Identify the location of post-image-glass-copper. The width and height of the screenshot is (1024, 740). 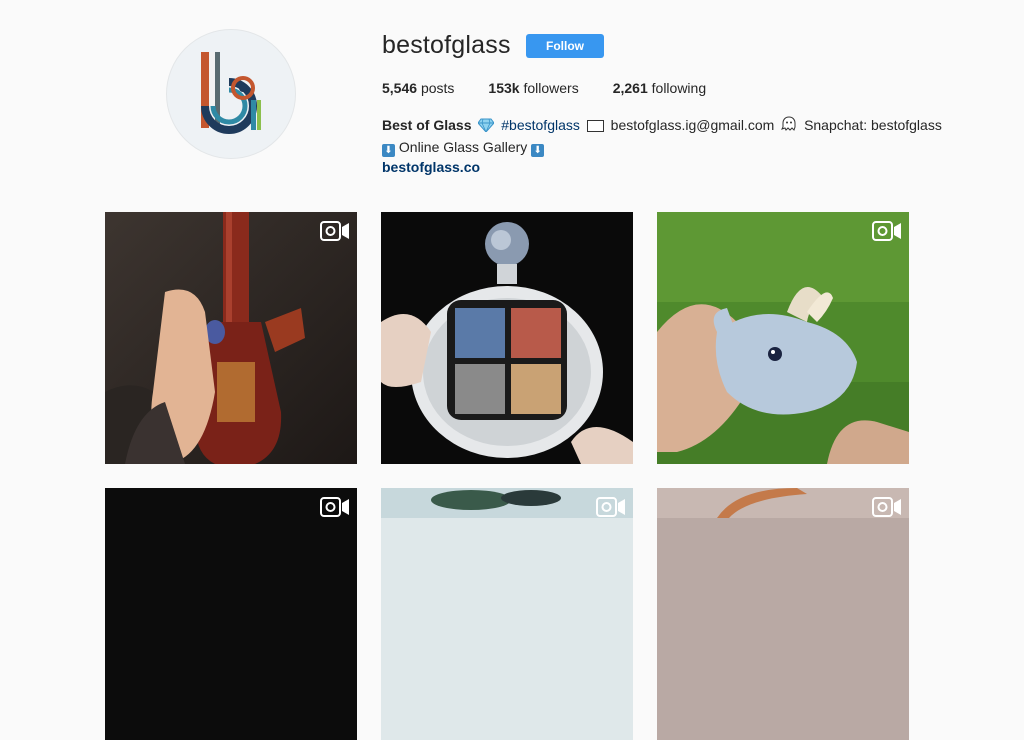
(783, 614).